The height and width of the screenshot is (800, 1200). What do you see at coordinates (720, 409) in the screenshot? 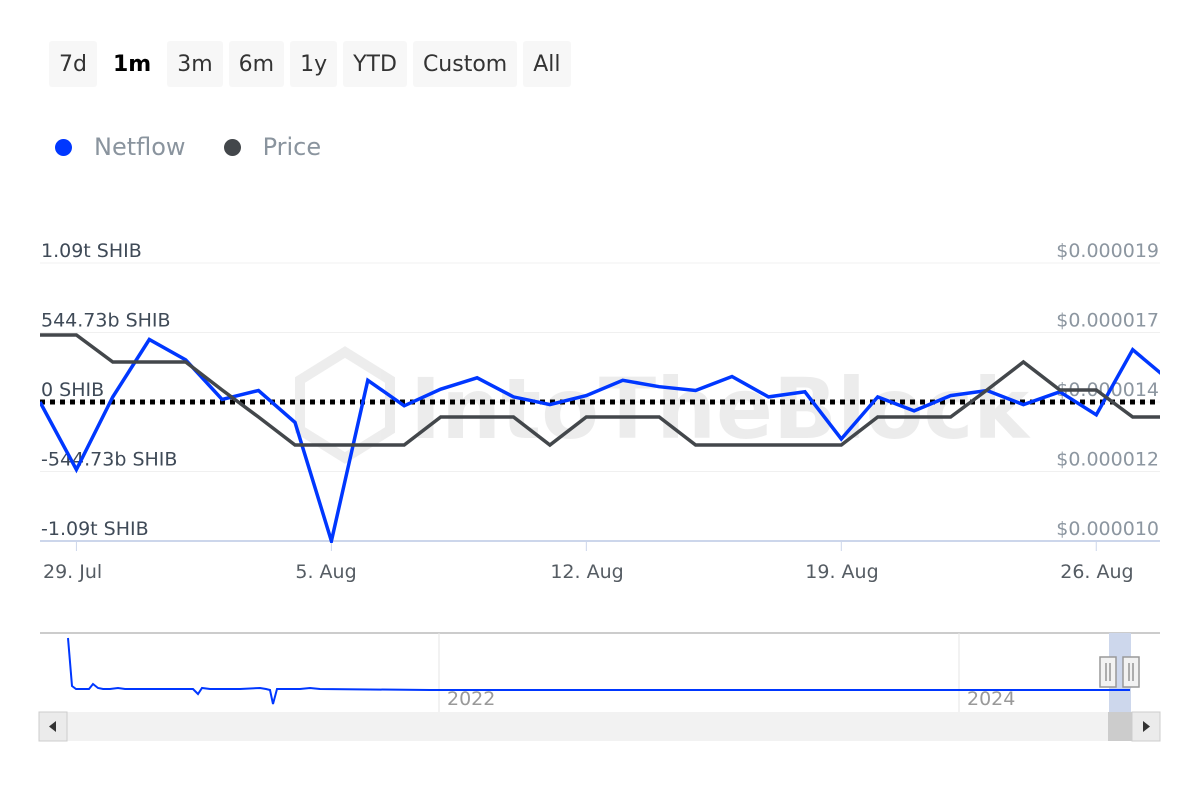
I see `watermark-text: IntoTheBlock` at bounding box center [720, 409].